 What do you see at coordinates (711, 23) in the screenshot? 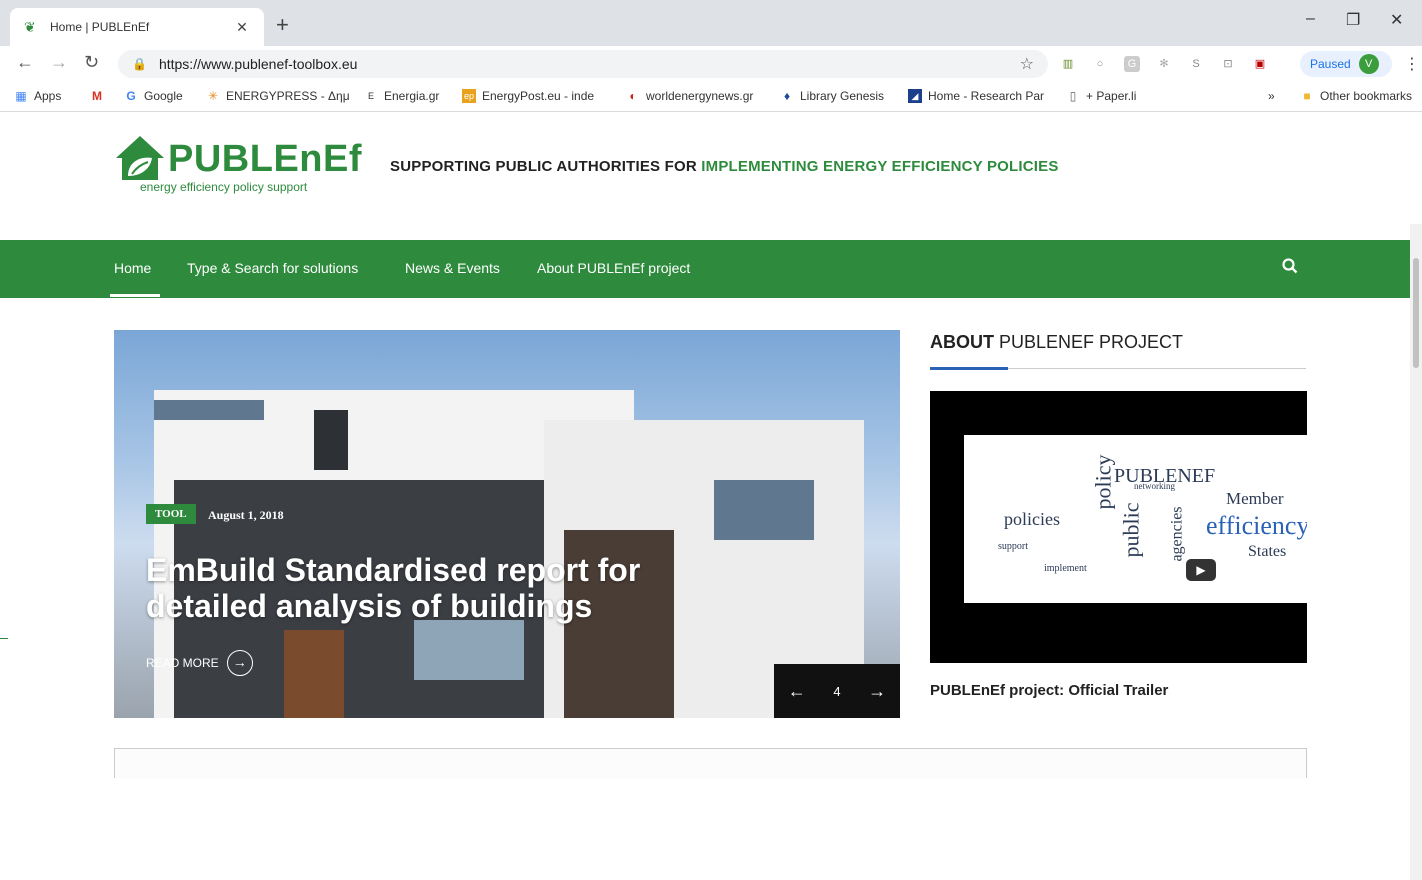
I see `browser-tabbar: ❦ Home | PUBLEnEf ✕ + – ❐ ✕` at bounding box center [711, 23].